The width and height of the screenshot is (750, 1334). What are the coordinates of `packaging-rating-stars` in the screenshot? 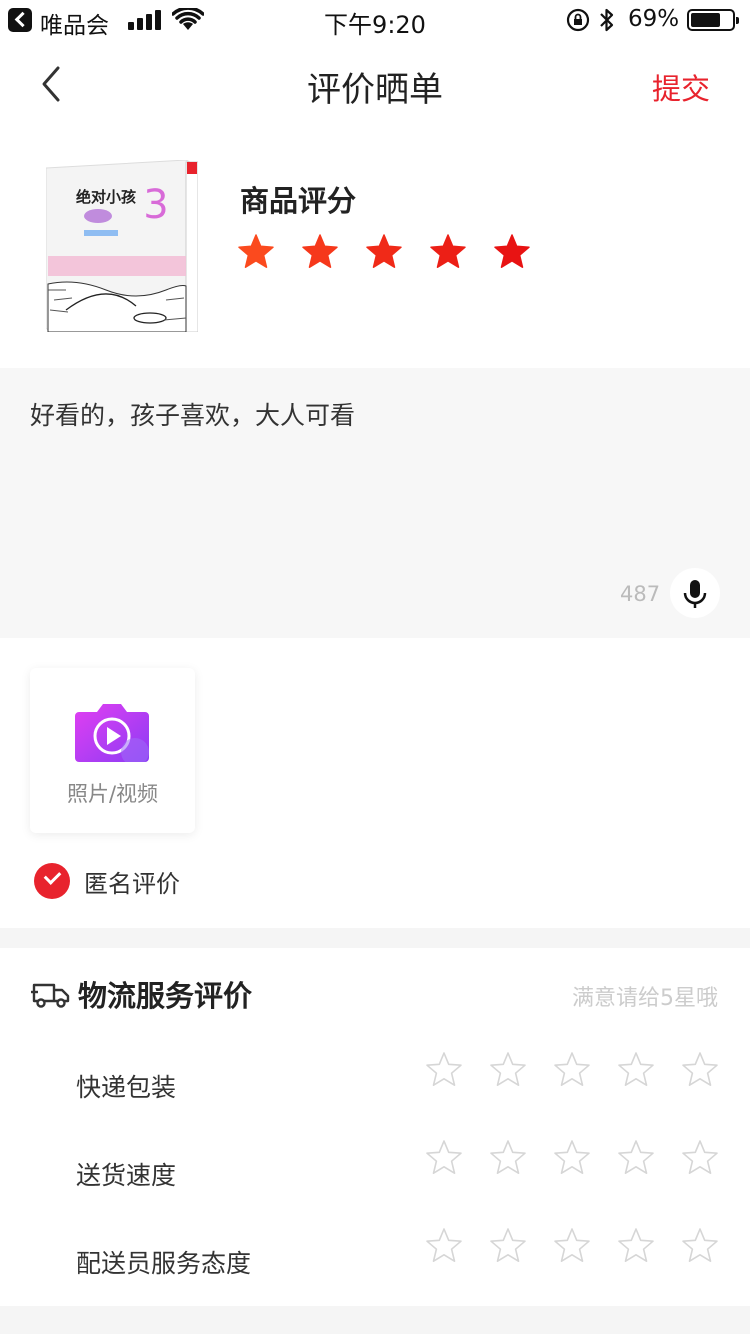 It's located at (584, 1070).